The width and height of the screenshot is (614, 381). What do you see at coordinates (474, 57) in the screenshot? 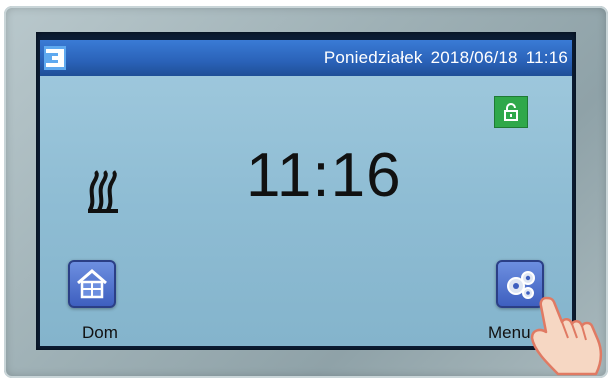
I see `header-date: 2018/06/18` at bounding box center [474, 57].